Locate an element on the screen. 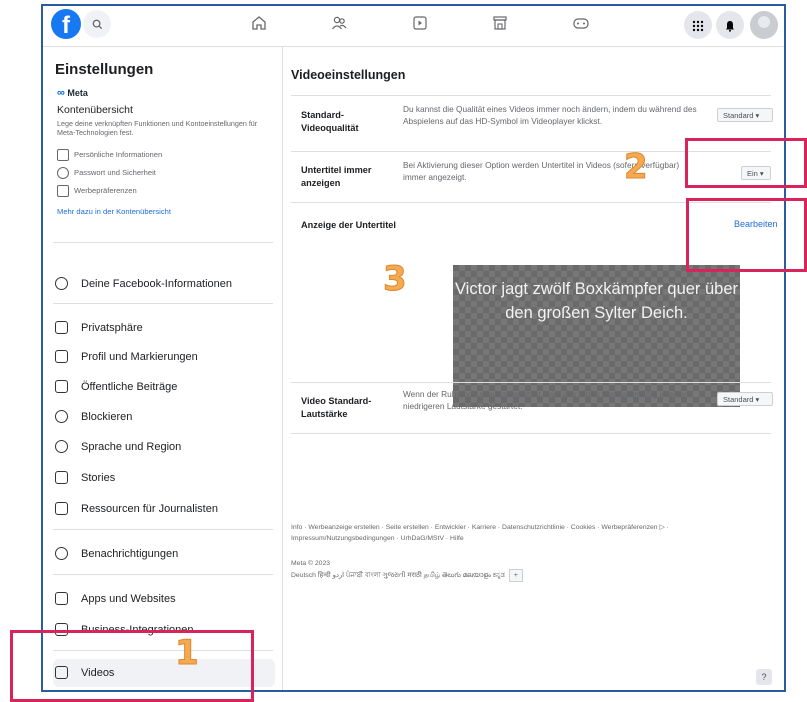  id-card-icon is located at coordinates (63, 155).